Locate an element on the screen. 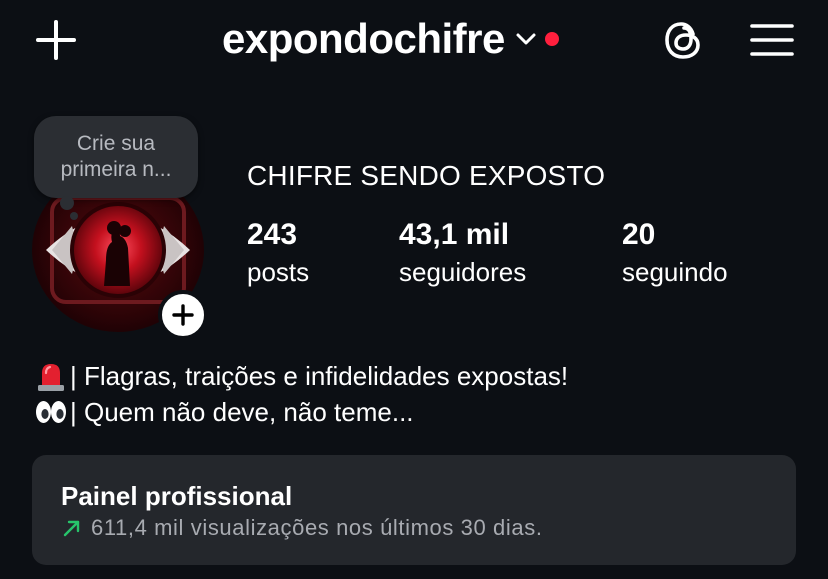  note-bubble-tail is located at coordinates (67, 203).